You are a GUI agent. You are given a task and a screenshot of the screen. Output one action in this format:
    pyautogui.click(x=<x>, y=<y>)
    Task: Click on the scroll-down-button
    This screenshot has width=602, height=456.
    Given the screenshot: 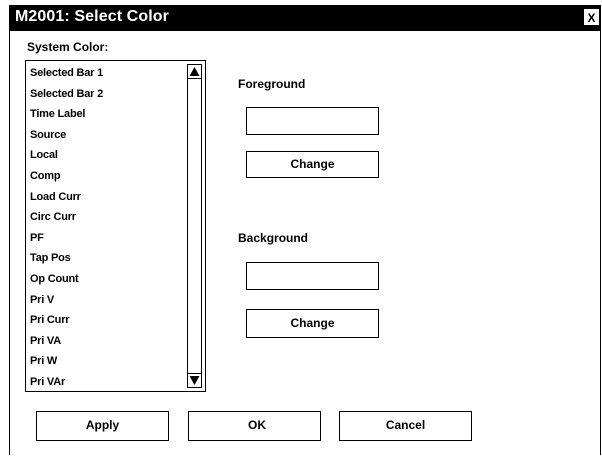 What is the action you would take?
    pyautogui.click(x=194, y=380)
    